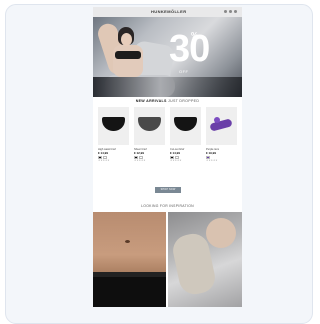 Image resolution: width=320 pixels, height=324 pixels. I want to click on brand-logo: HUNKEMÖLLER, so click(168, 12).